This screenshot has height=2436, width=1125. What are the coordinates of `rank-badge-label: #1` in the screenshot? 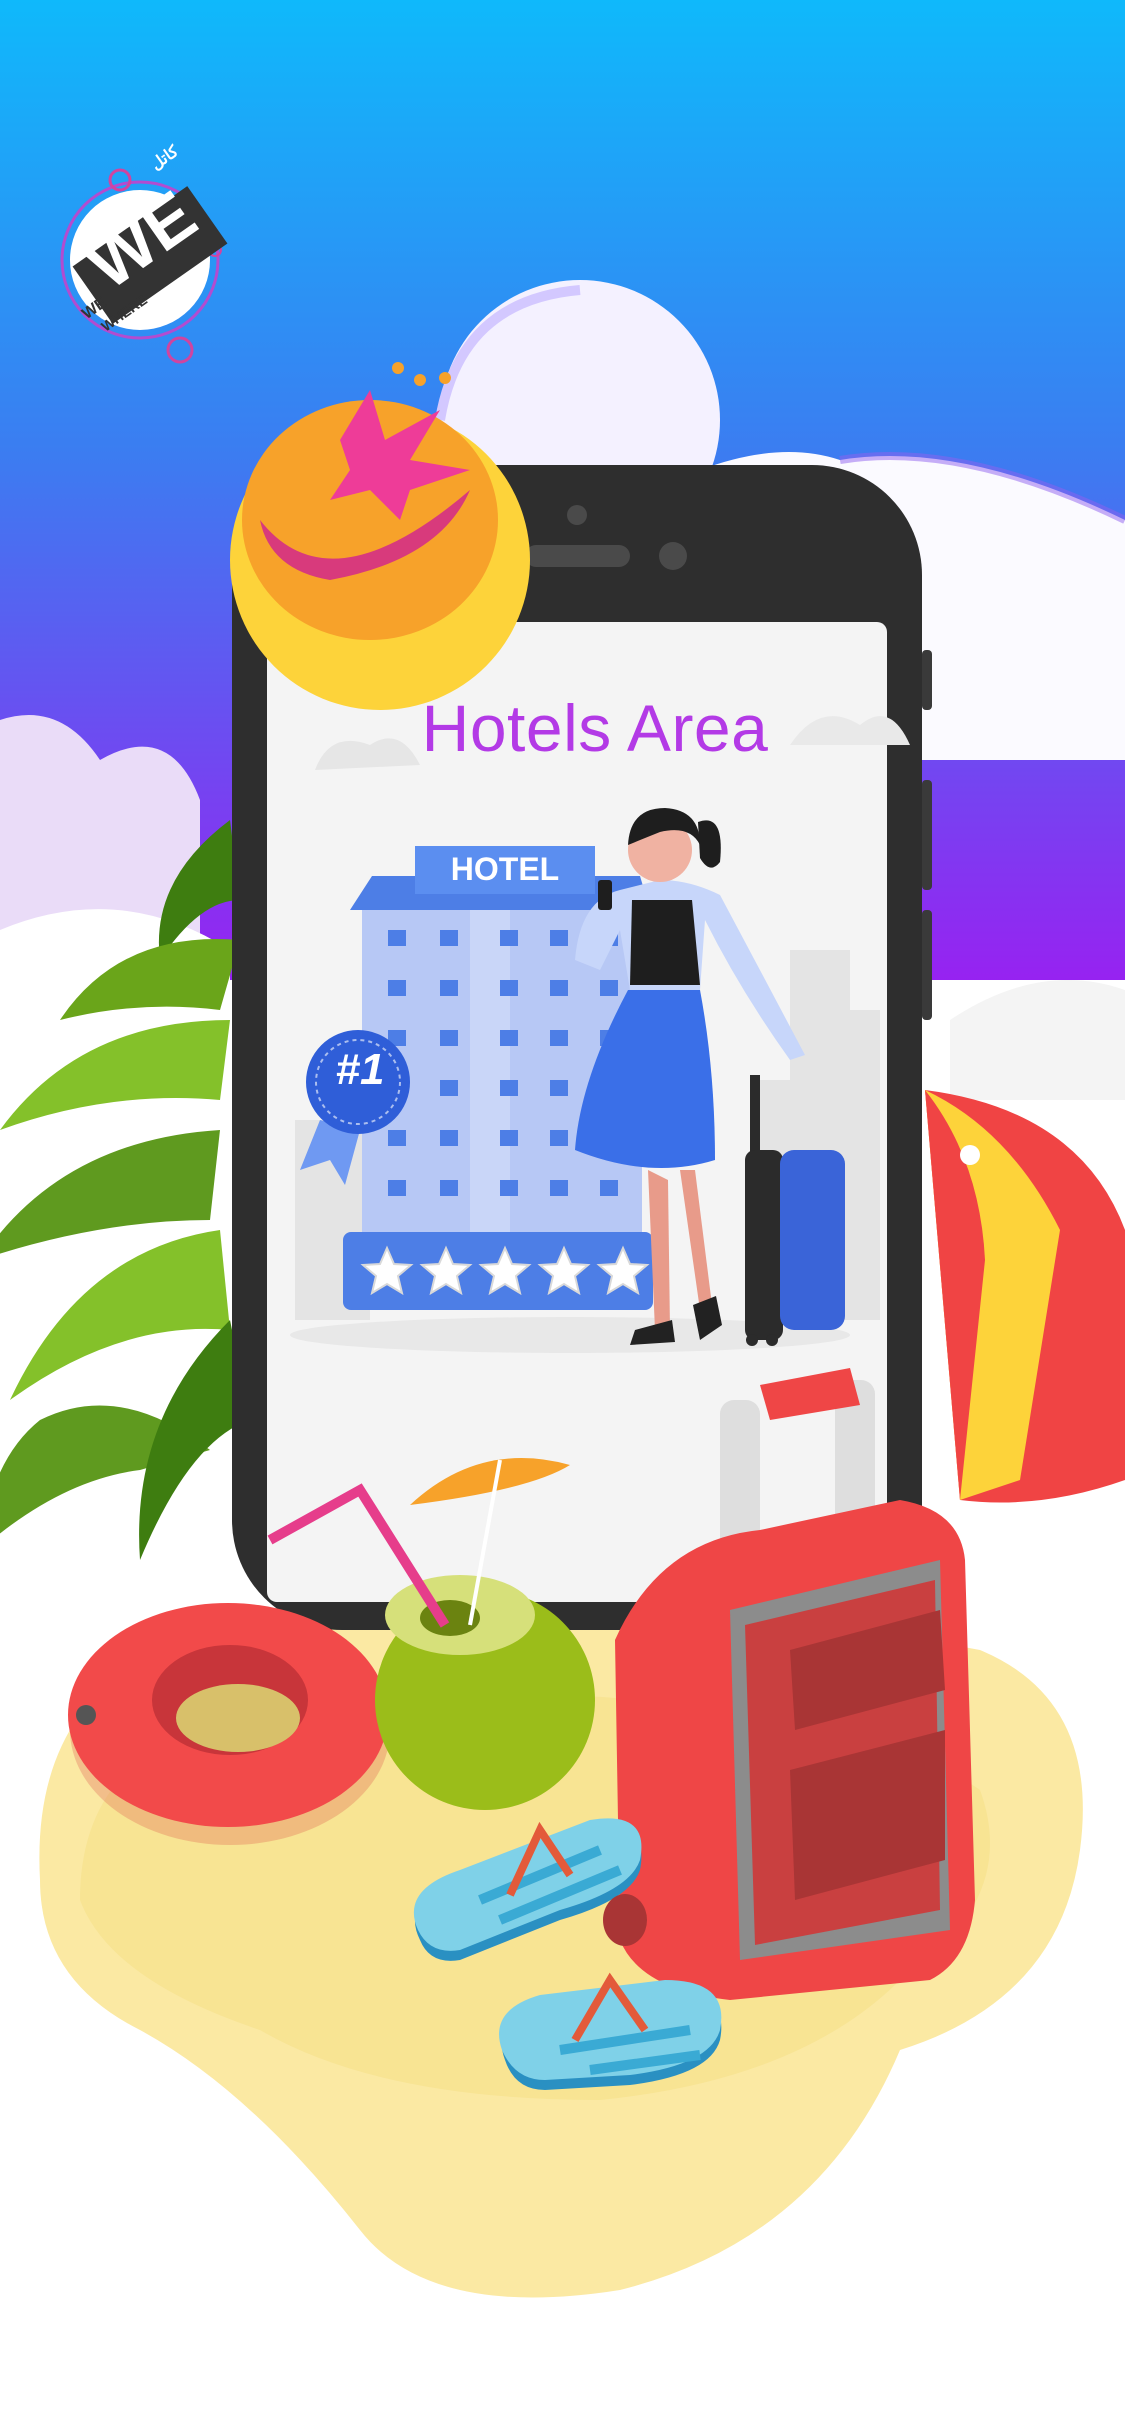 It's located at (360, 1069).